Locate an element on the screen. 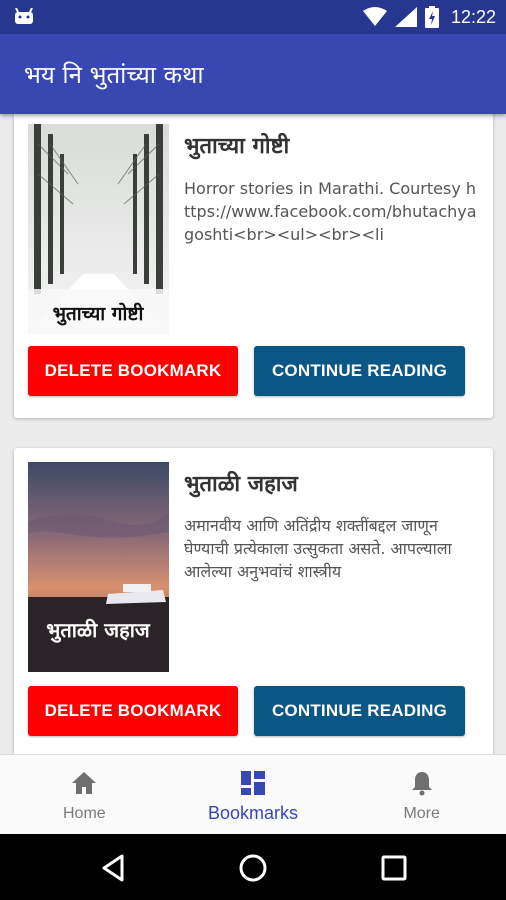 This screenshot has height=900, width=506. book-title: भुताळी जहाज is located at coordinates (241, 483).